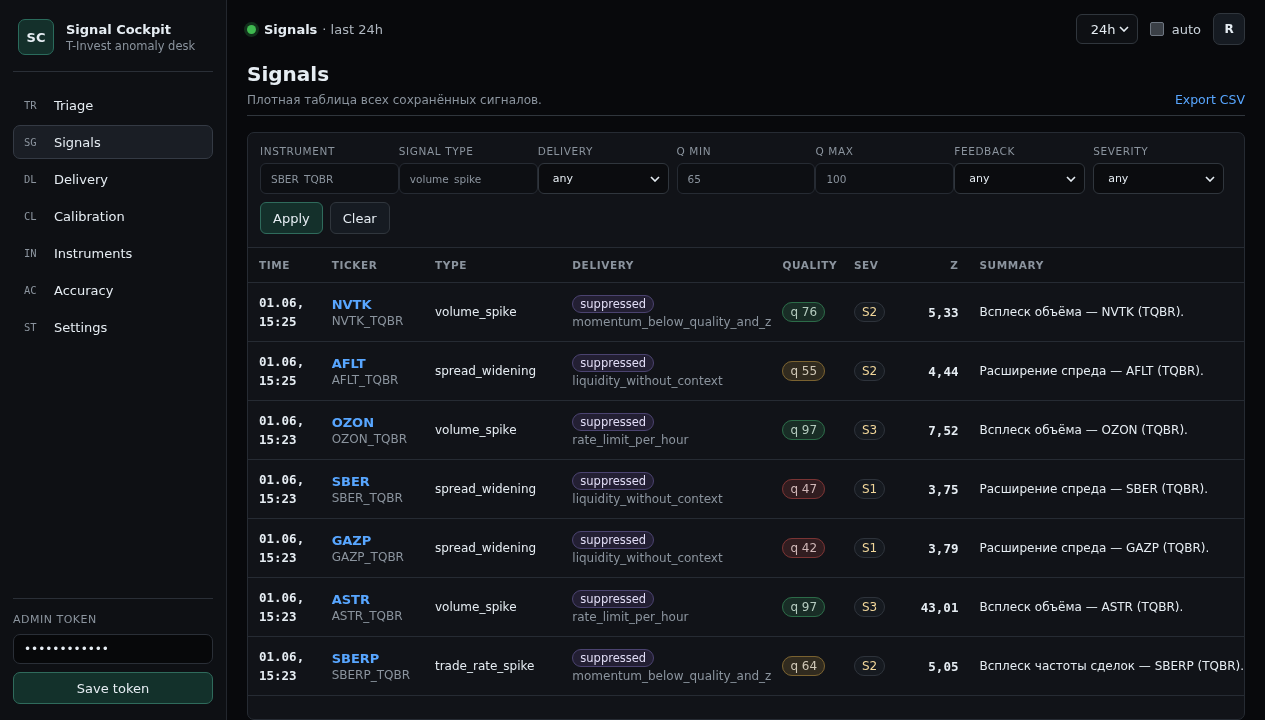 The image size is (1265, 720). I want to click on filter-field: 65, so click(746, 178).